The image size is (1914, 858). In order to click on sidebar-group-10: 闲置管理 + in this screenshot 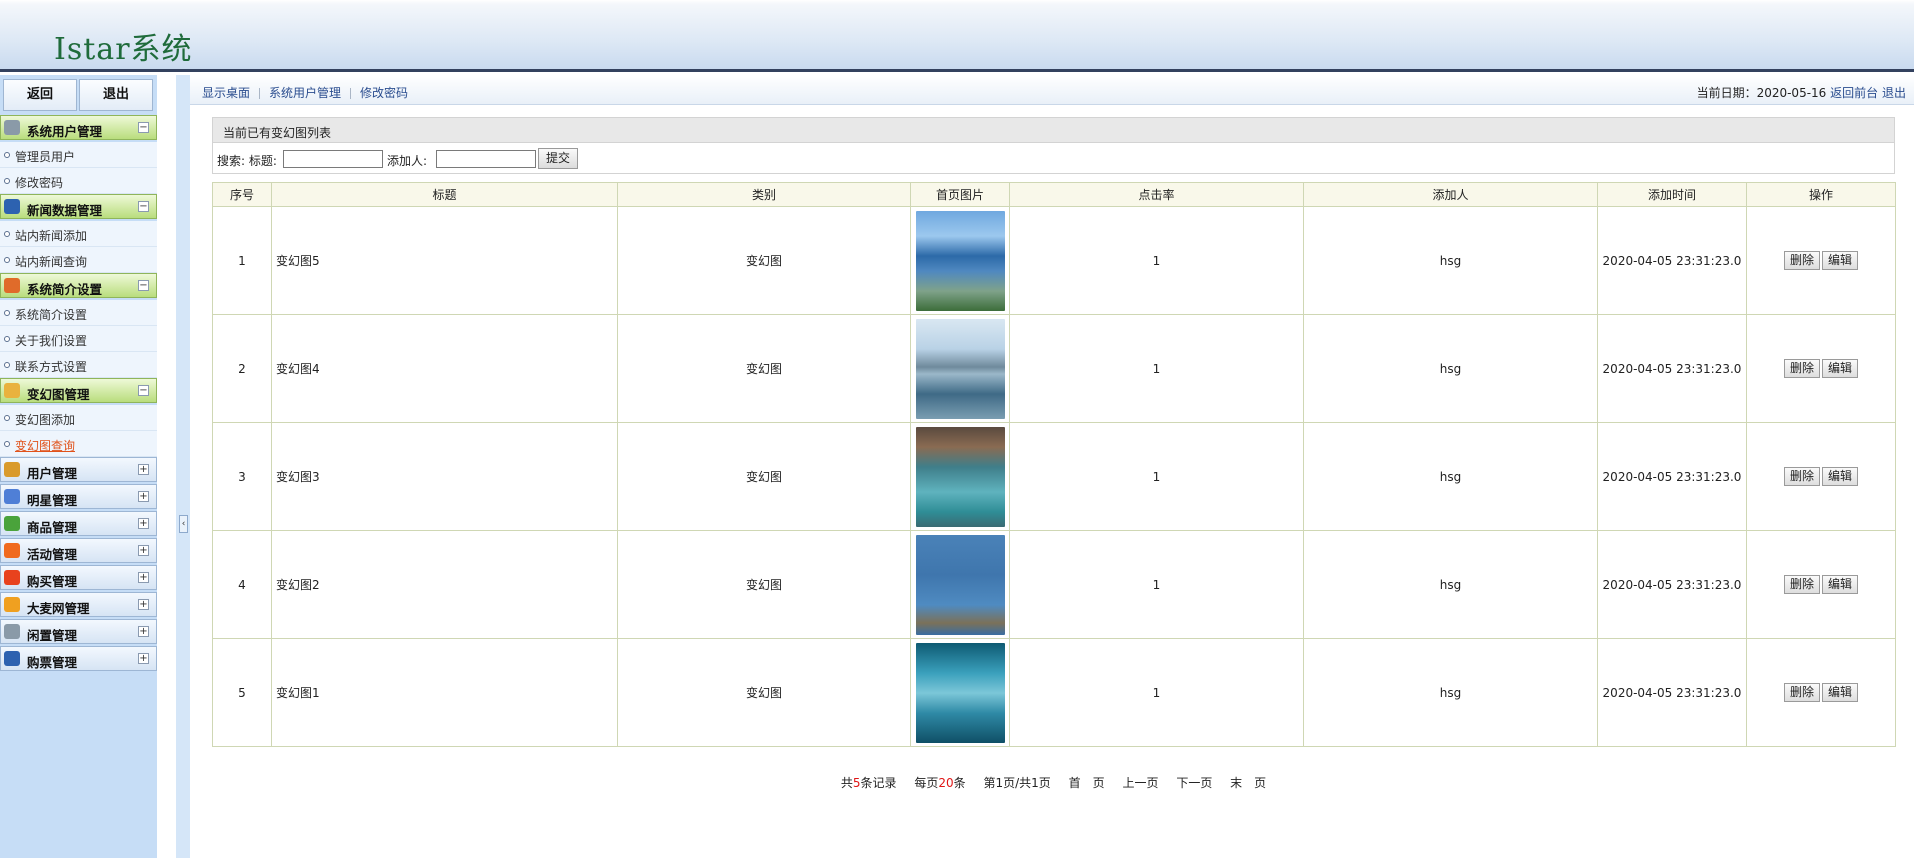, I will do `click(78, 631)`.